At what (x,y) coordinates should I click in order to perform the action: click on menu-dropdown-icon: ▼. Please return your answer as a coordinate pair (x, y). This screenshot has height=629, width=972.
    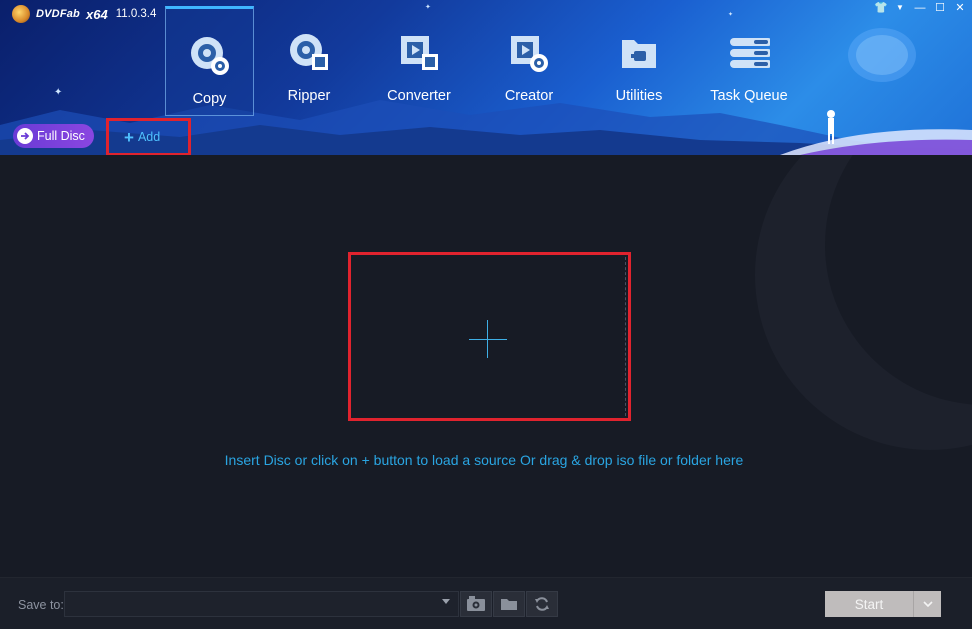
    Looking at the image, I should click on (900, 8).